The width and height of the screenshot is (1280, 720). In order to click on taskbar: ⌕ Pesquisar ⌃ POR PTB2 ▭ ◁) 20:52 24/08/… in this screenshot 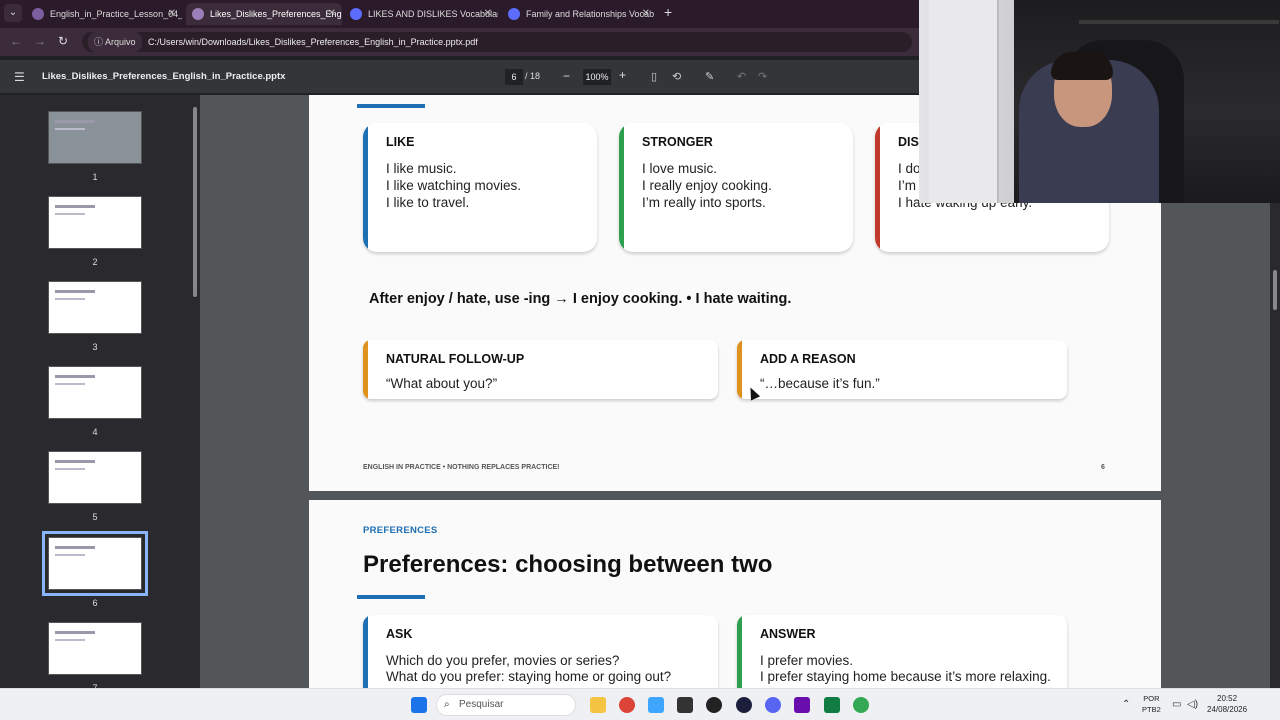, I will do `click(640, 704)`.